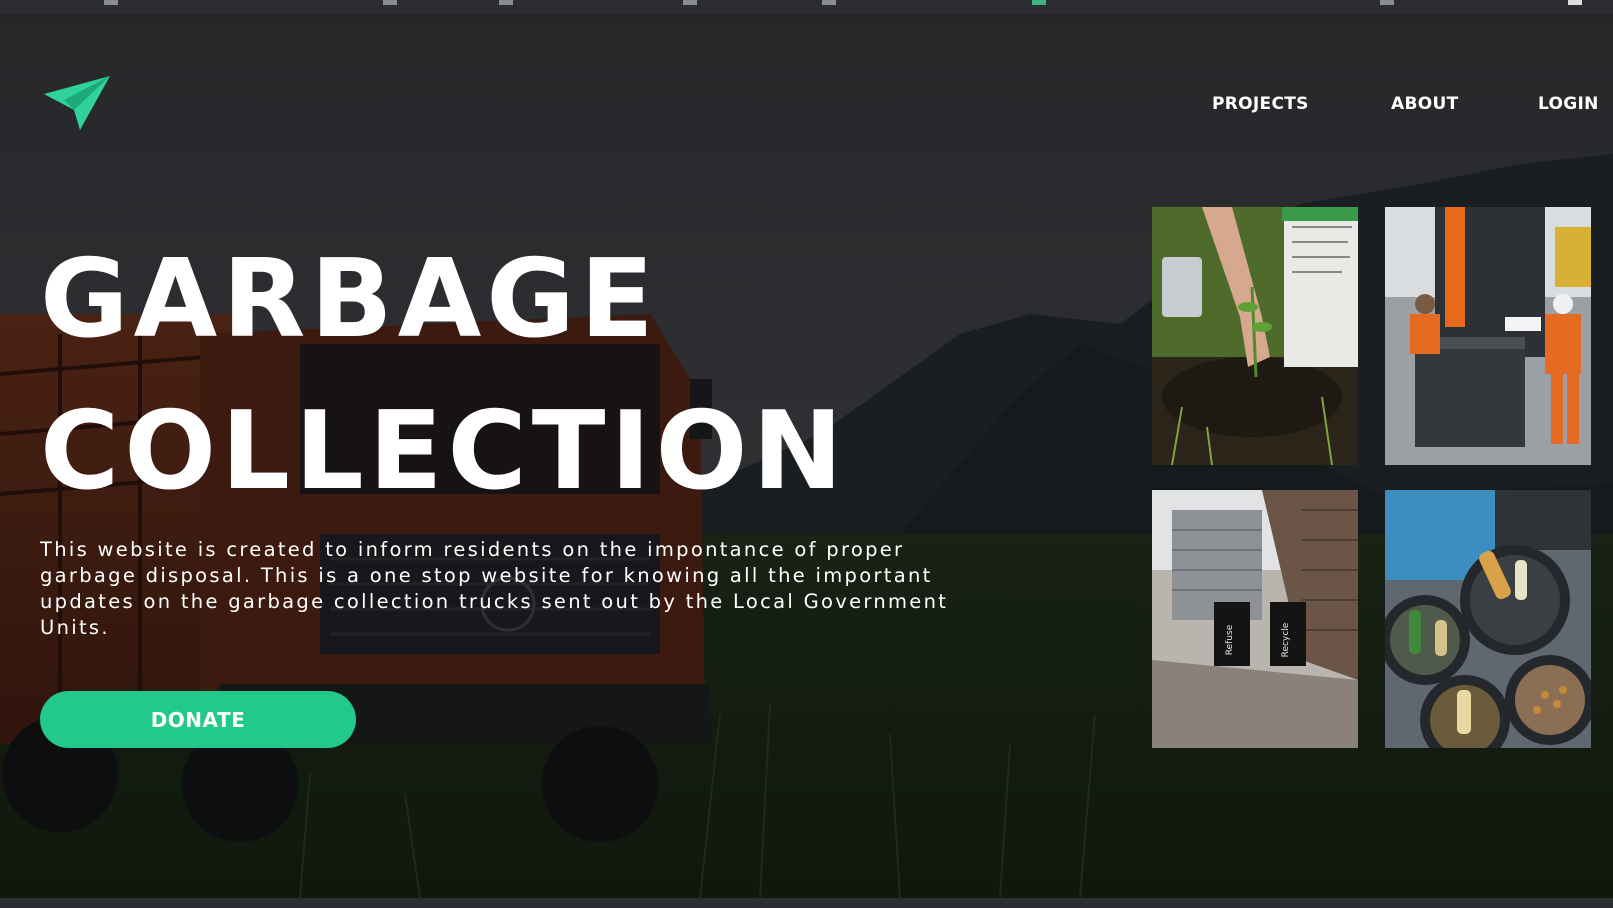 Image resolution: width=1613 pixels, height=908 pixels. Describe the element at coordinates (1488, 336) in the screenshot. I see `gallery-image-workers` at that location.